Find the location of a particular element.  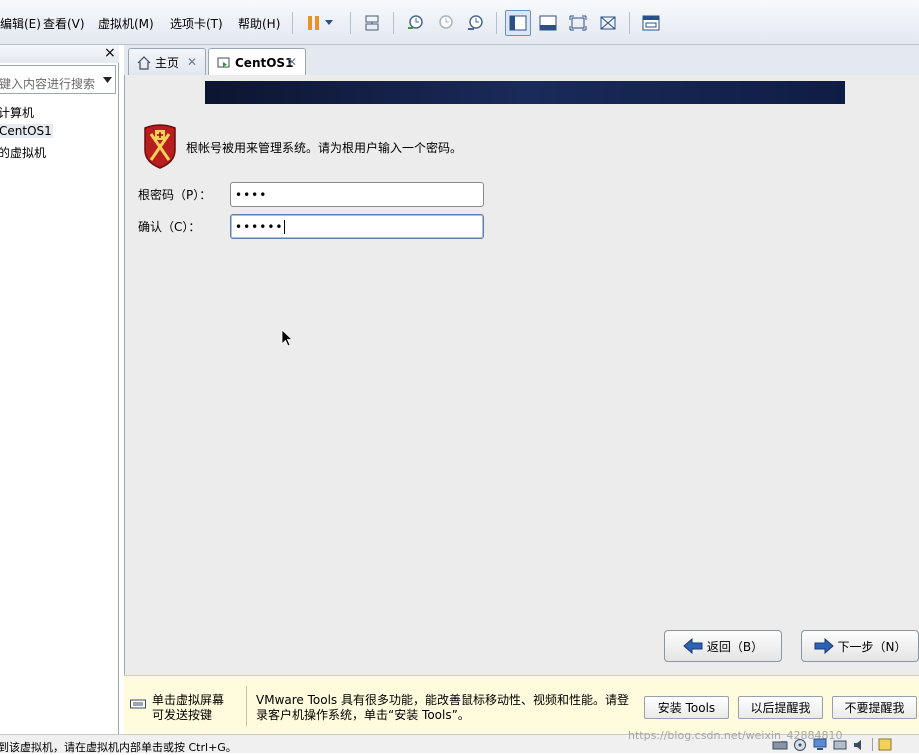

network-adapter-icon is located at coordinates (820, 744).